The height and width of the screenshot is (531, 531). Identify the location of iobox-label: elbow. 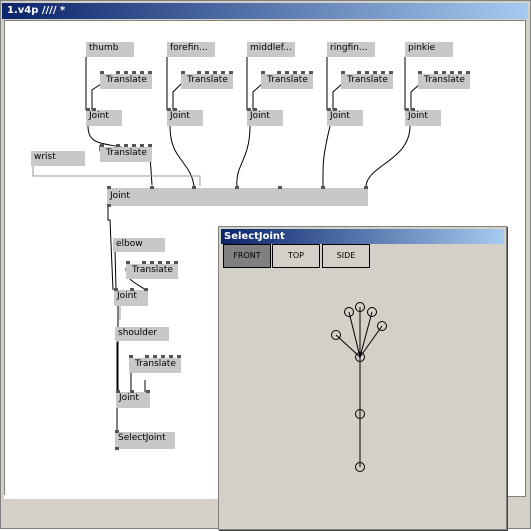
(129, 244).